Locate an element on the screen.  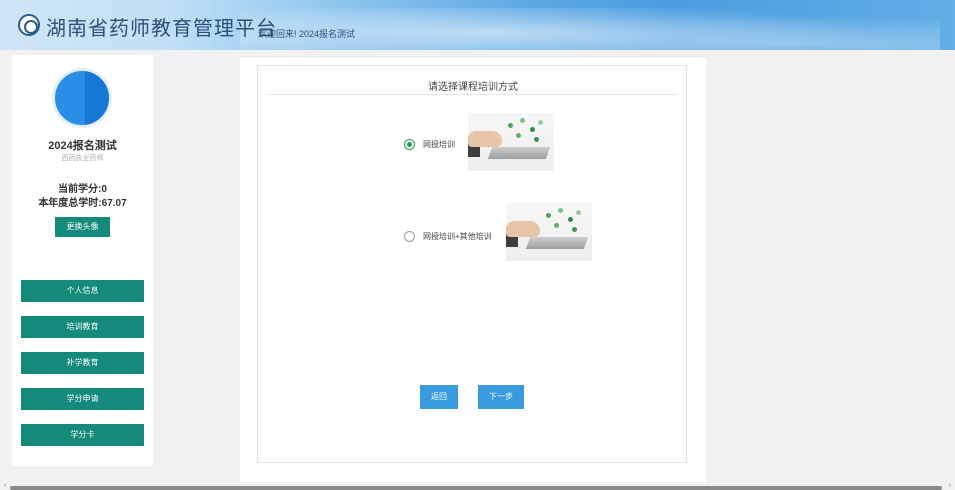
online-training-illustration is located at coordinates (511, 142).